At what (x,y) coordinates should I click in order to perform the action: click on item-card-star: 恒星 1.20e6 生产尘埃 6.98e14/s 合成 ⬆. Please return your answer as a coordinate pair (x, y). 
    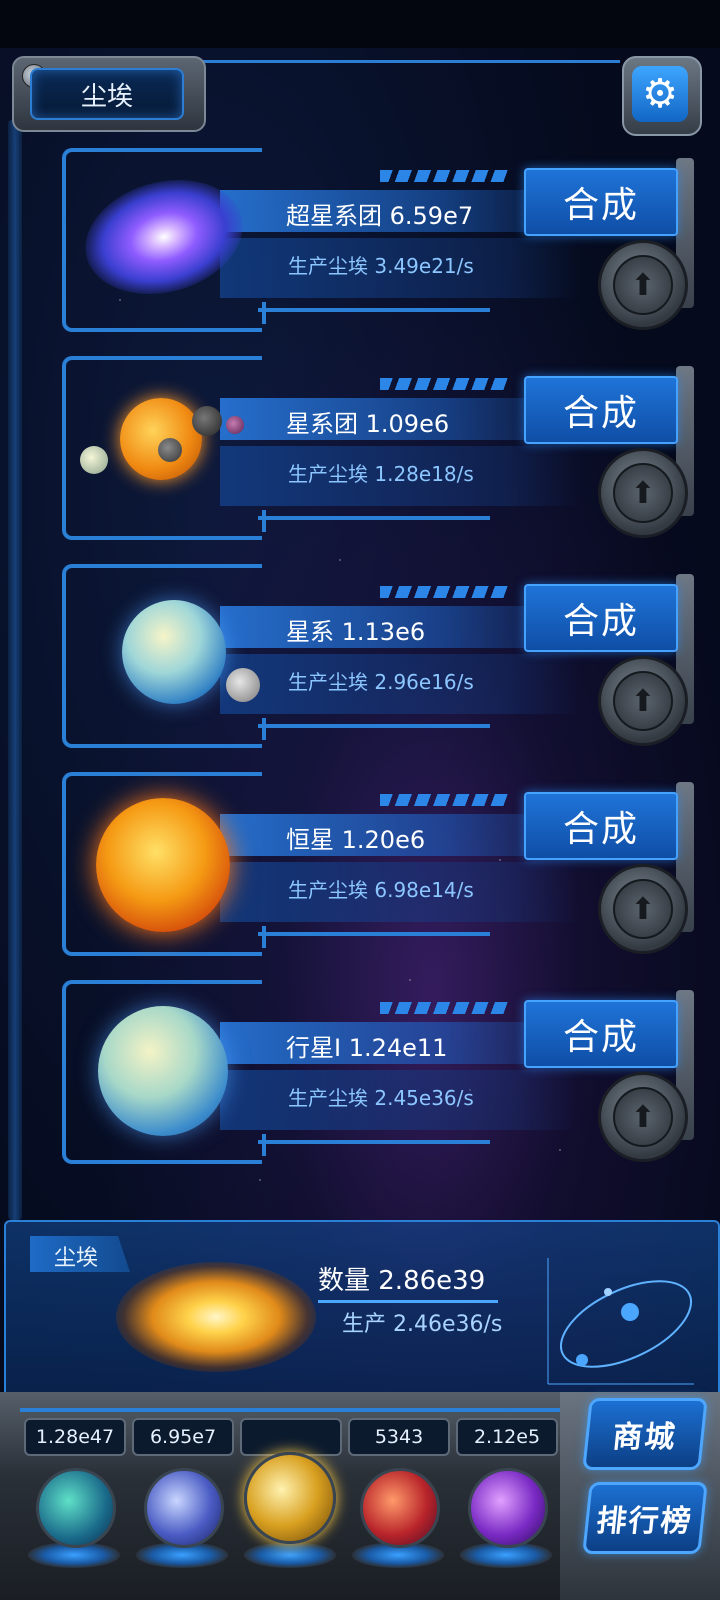
    Looking at the image, I should click on (360, 868).